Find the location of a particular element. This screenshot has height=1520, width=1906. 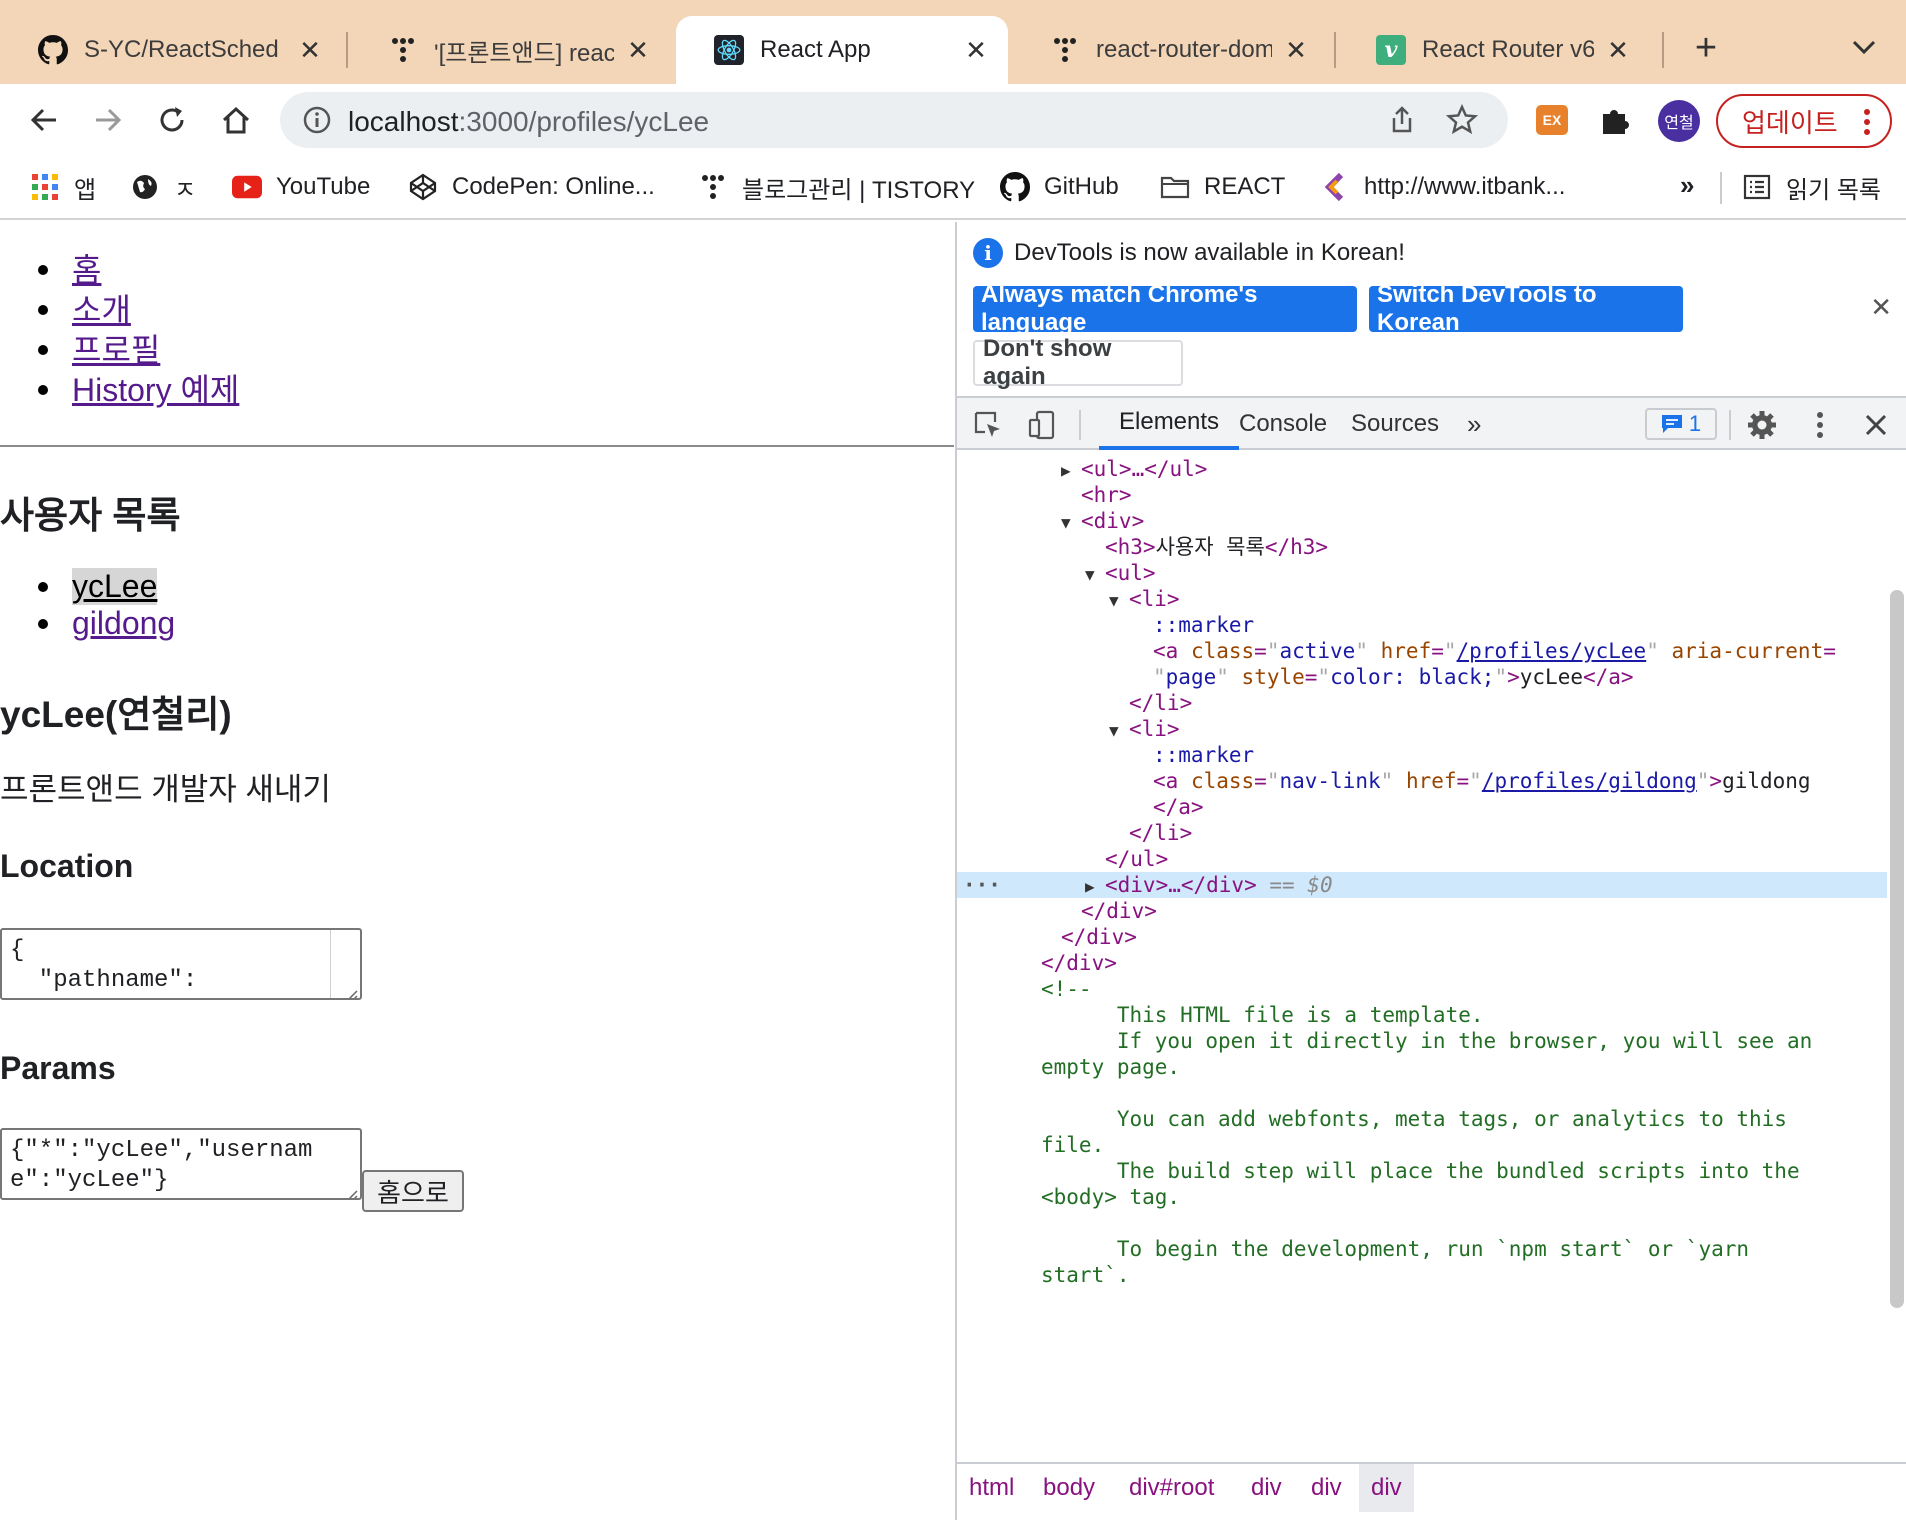

tab-react-router-dom: react-router-dom ✕ is located at coordinates (1170, 50).